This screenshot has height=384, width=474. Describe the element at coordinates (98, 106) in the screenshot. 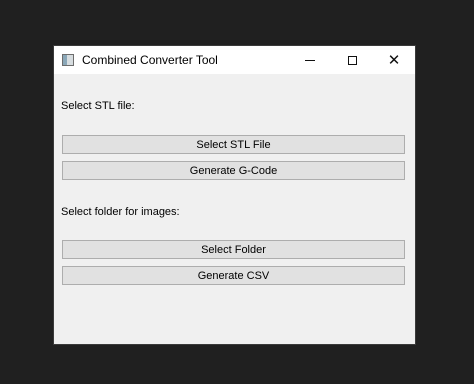

I see `stl-section-label: Select STL file:` at that location.